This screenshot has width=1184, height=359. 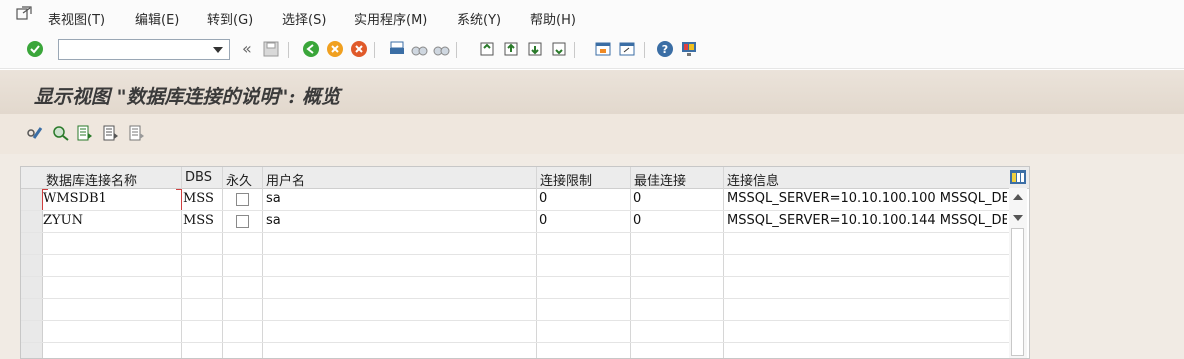 What do you see at coordinates (603, 49) in the screenshot?
I see `create-session-icon` at bounding box center [603, 49].